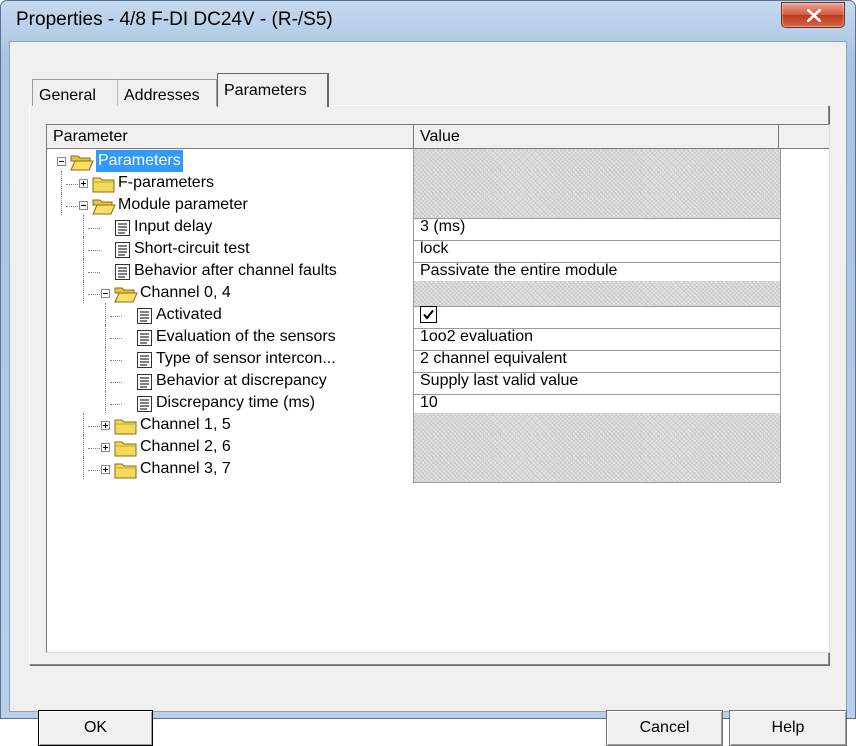 This screenshot has height=746, width=856. Describe the element at coordinates (75, 92) in the screenshot. I see `tab-general: General` at that location.